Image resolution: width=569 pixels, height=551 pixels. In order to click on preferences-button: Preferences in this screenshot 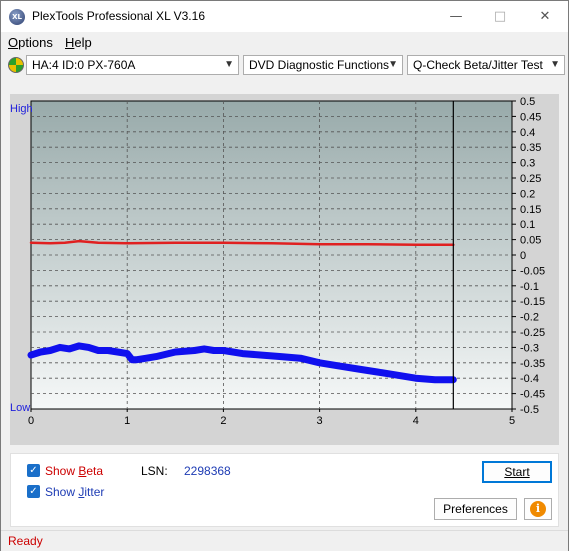, I will do `click(475, 509)`.